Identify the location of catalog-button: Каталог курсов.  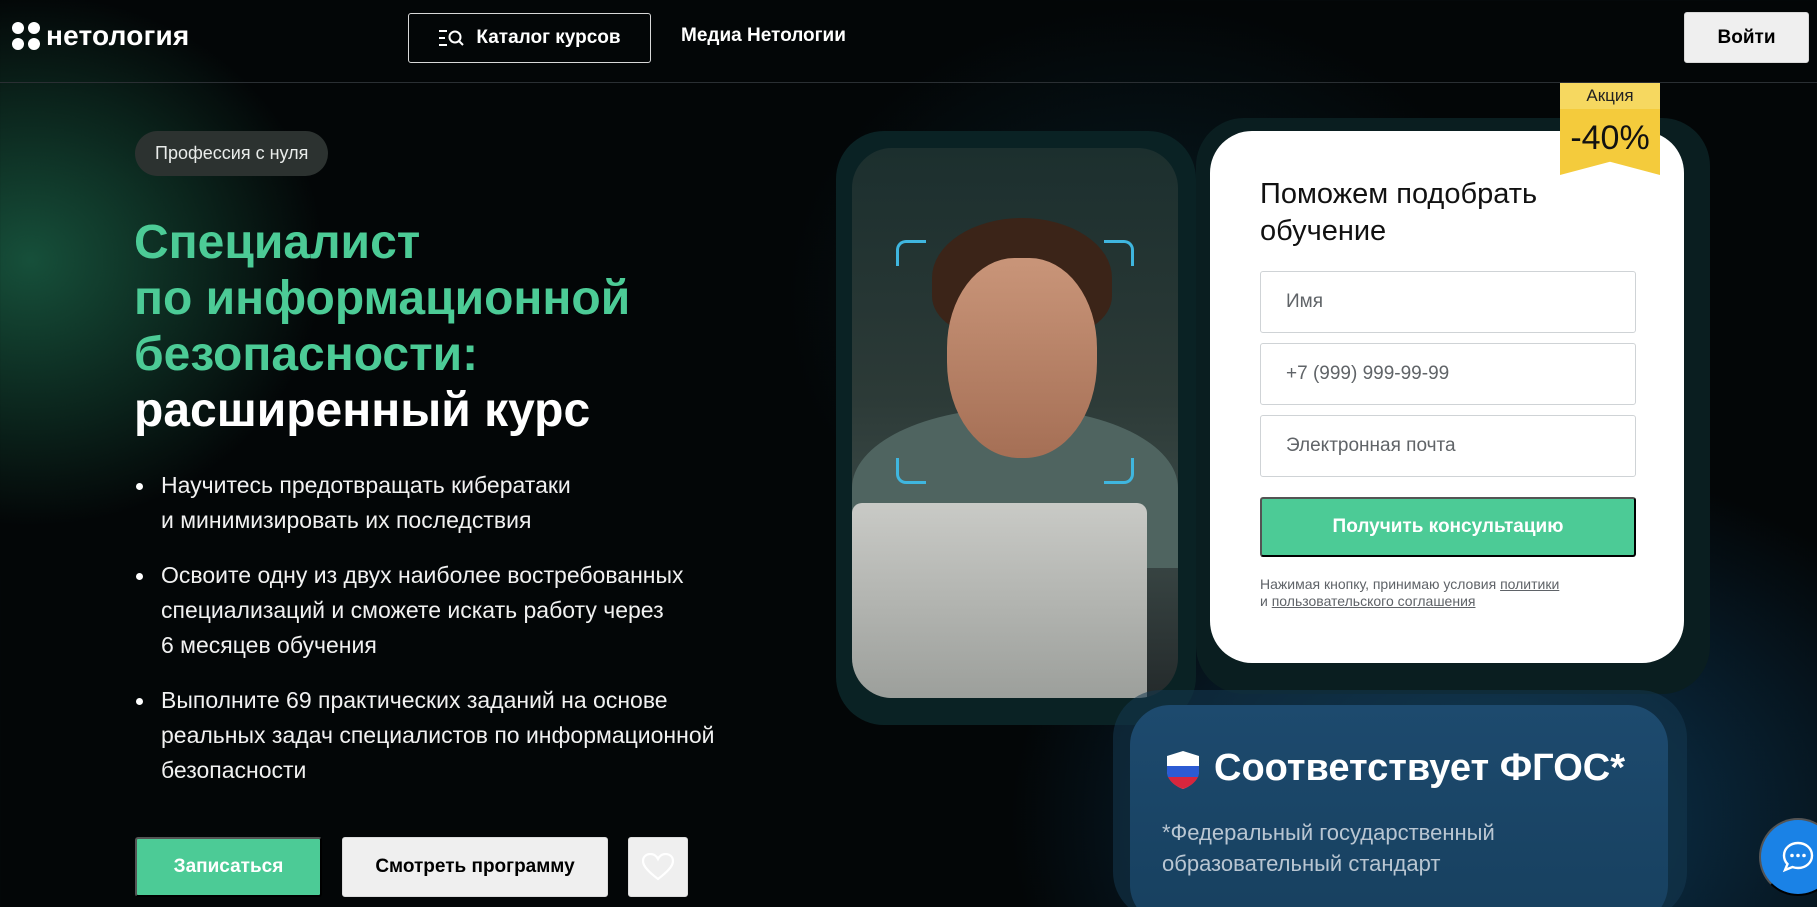
(529, 38).